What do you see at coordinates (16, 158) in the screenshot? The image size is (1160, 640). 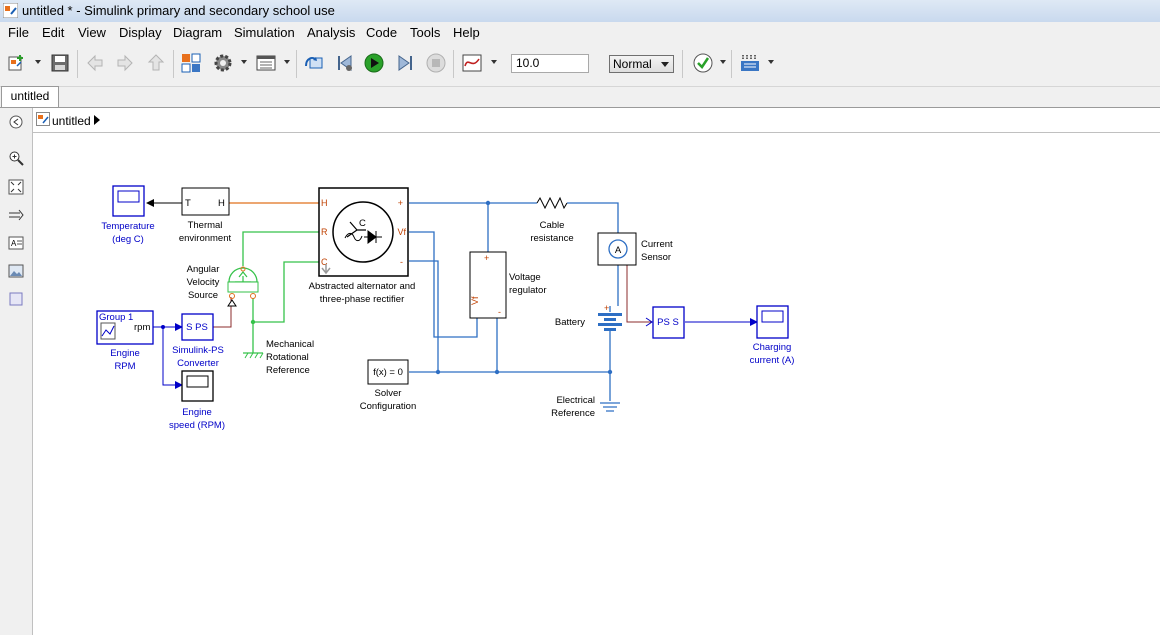 I see `zoom-icon` at bounding box center [16, 158].